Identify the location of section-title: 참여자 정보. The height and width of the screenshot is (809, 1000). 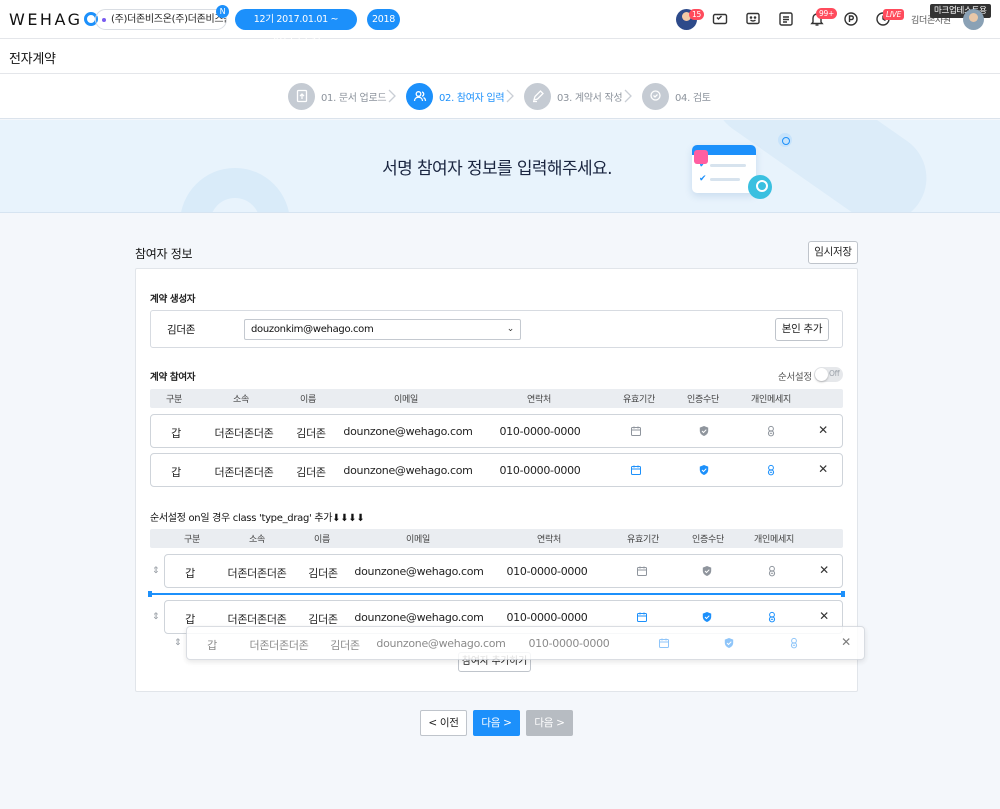
(164, 254).